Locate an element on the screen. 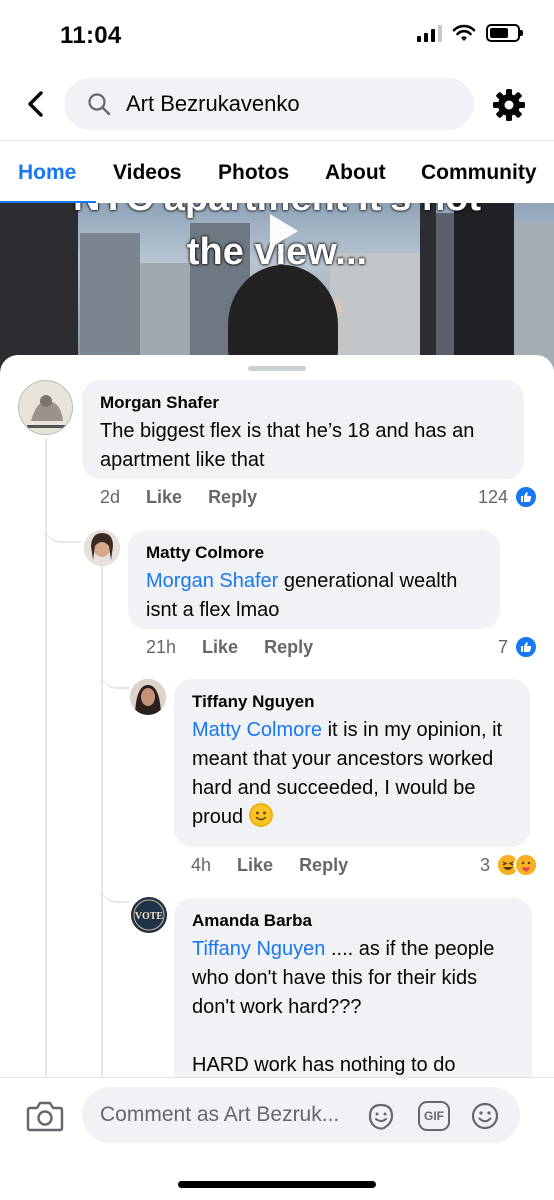 This screenshot has width=554, height=1200. camera-icon is located at coordinates (45, 1116).